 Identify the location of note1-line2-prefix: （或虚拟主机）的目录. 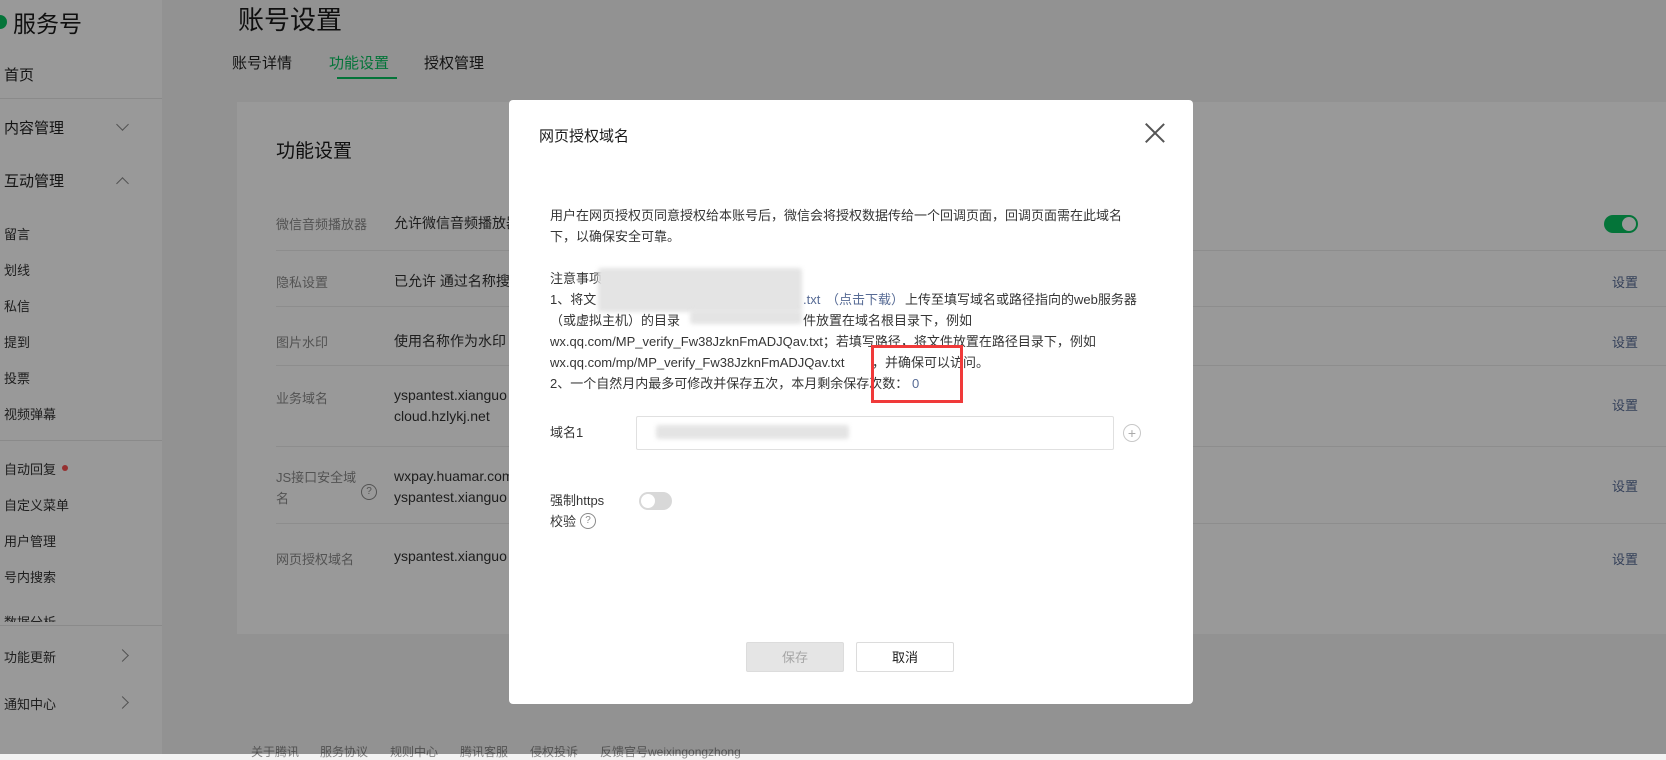
(615, 320).